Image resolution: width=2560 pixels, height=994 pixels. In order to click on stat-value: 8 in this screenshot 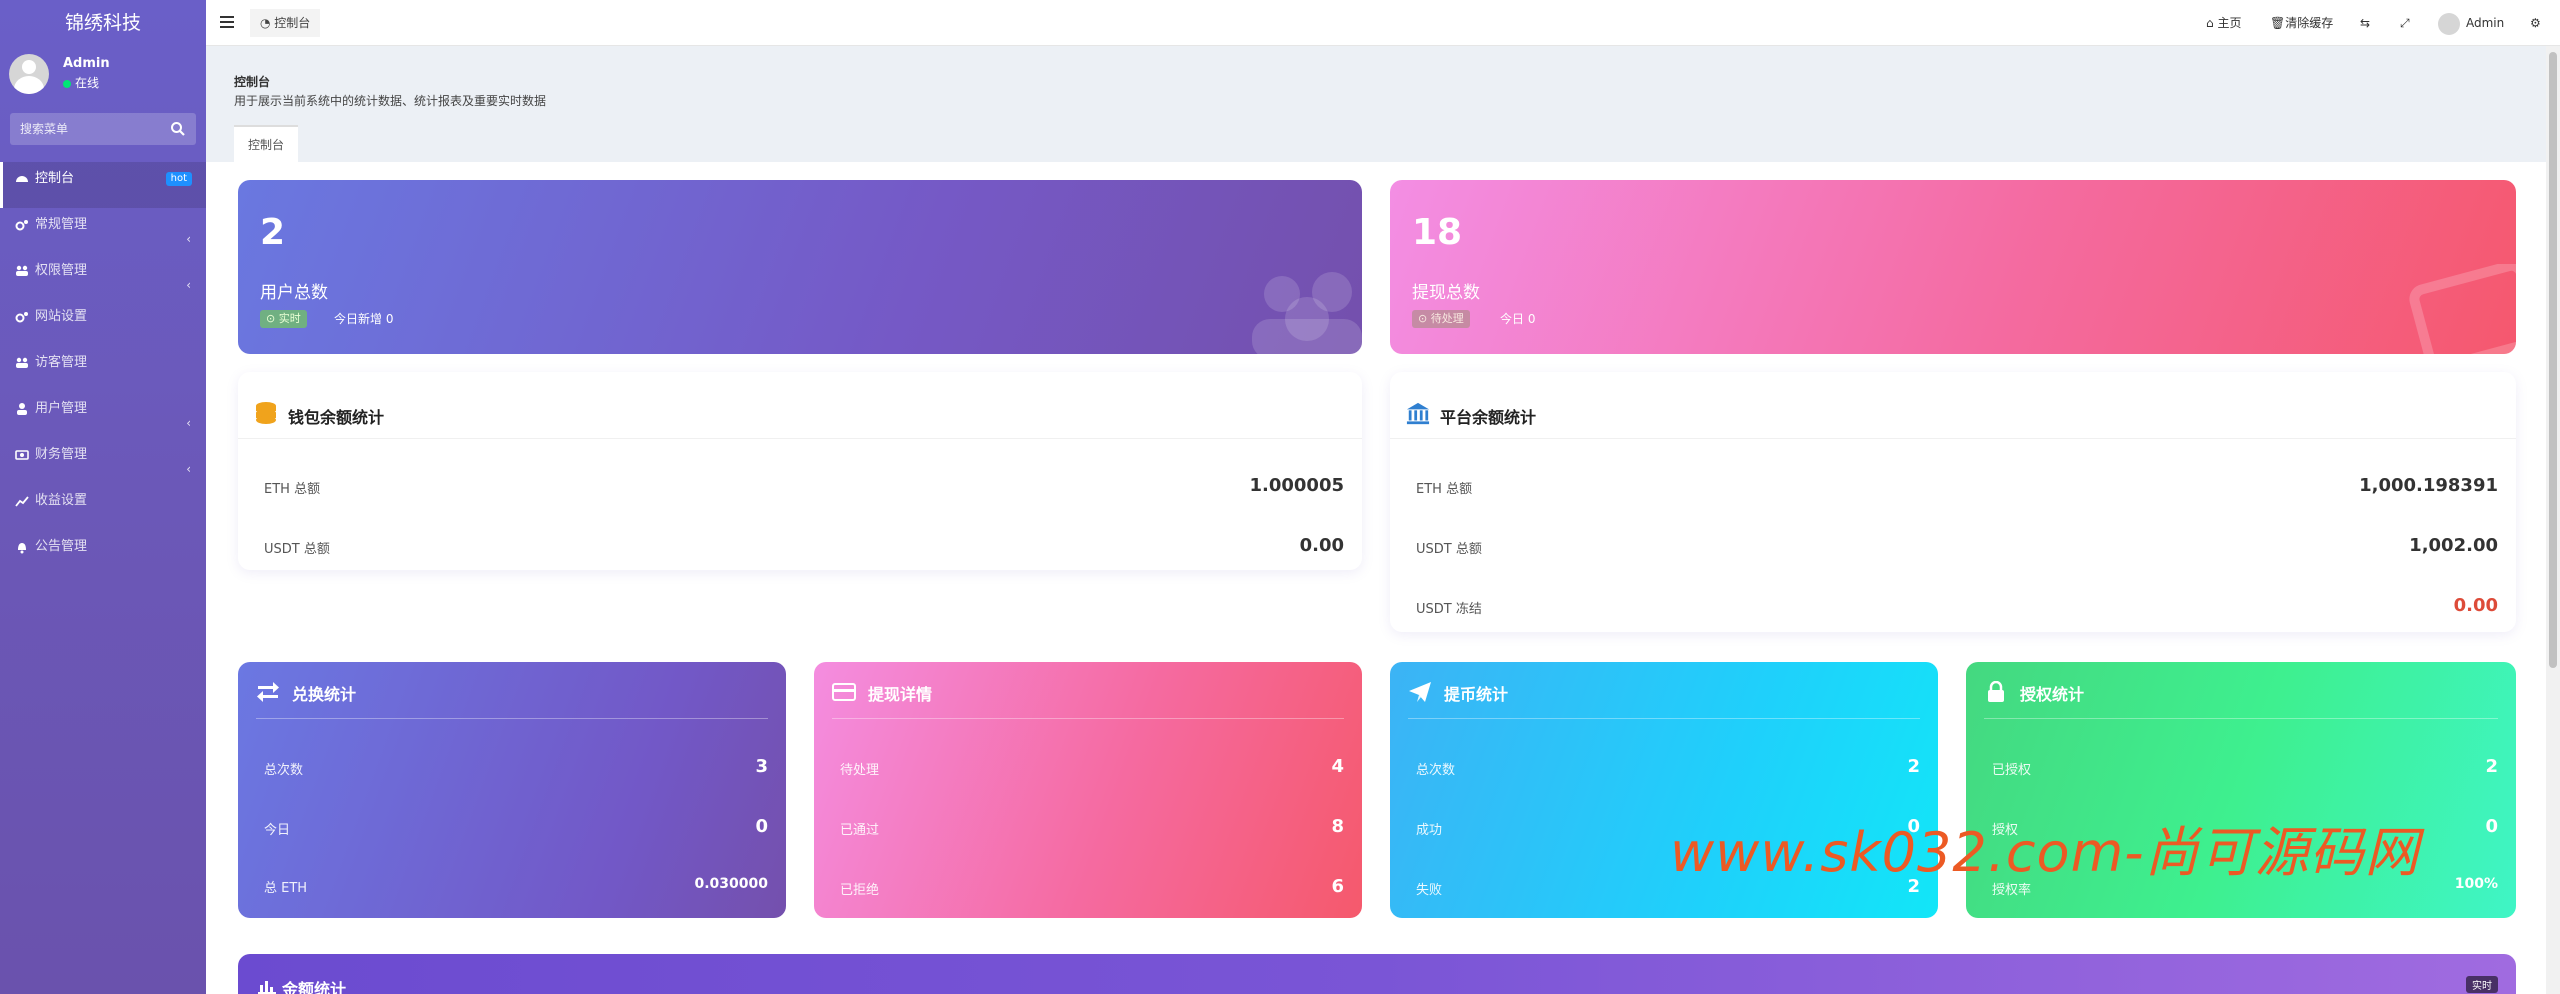, I will do `click(1337, 826)`.